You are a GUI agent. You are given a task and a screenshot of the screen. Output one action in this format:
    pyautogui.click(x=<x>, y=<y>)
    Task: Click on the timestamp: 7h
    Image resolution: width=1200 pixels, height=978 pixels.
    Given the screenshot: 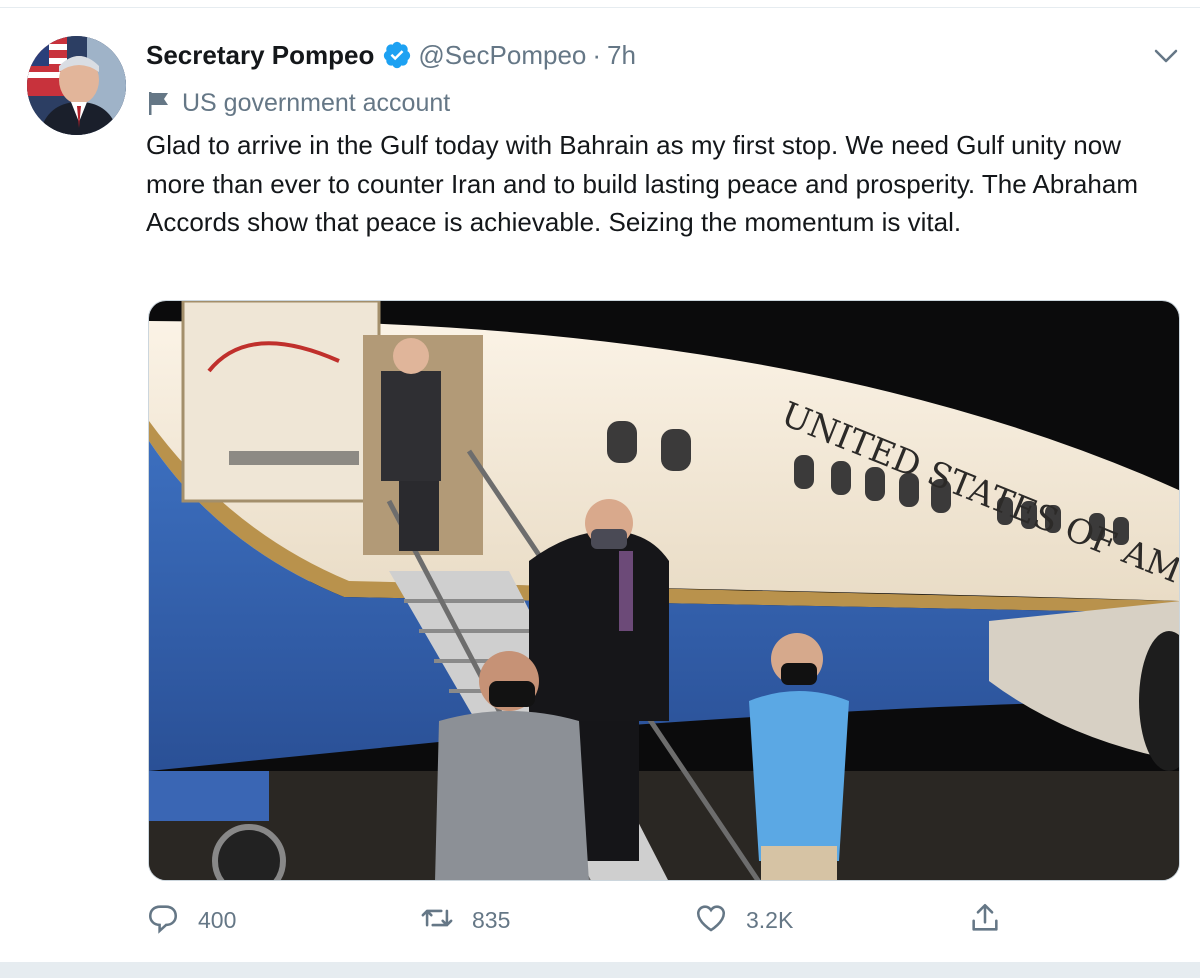 What is the action you would take?
    pyautogui.click(x=621, y=55)
    